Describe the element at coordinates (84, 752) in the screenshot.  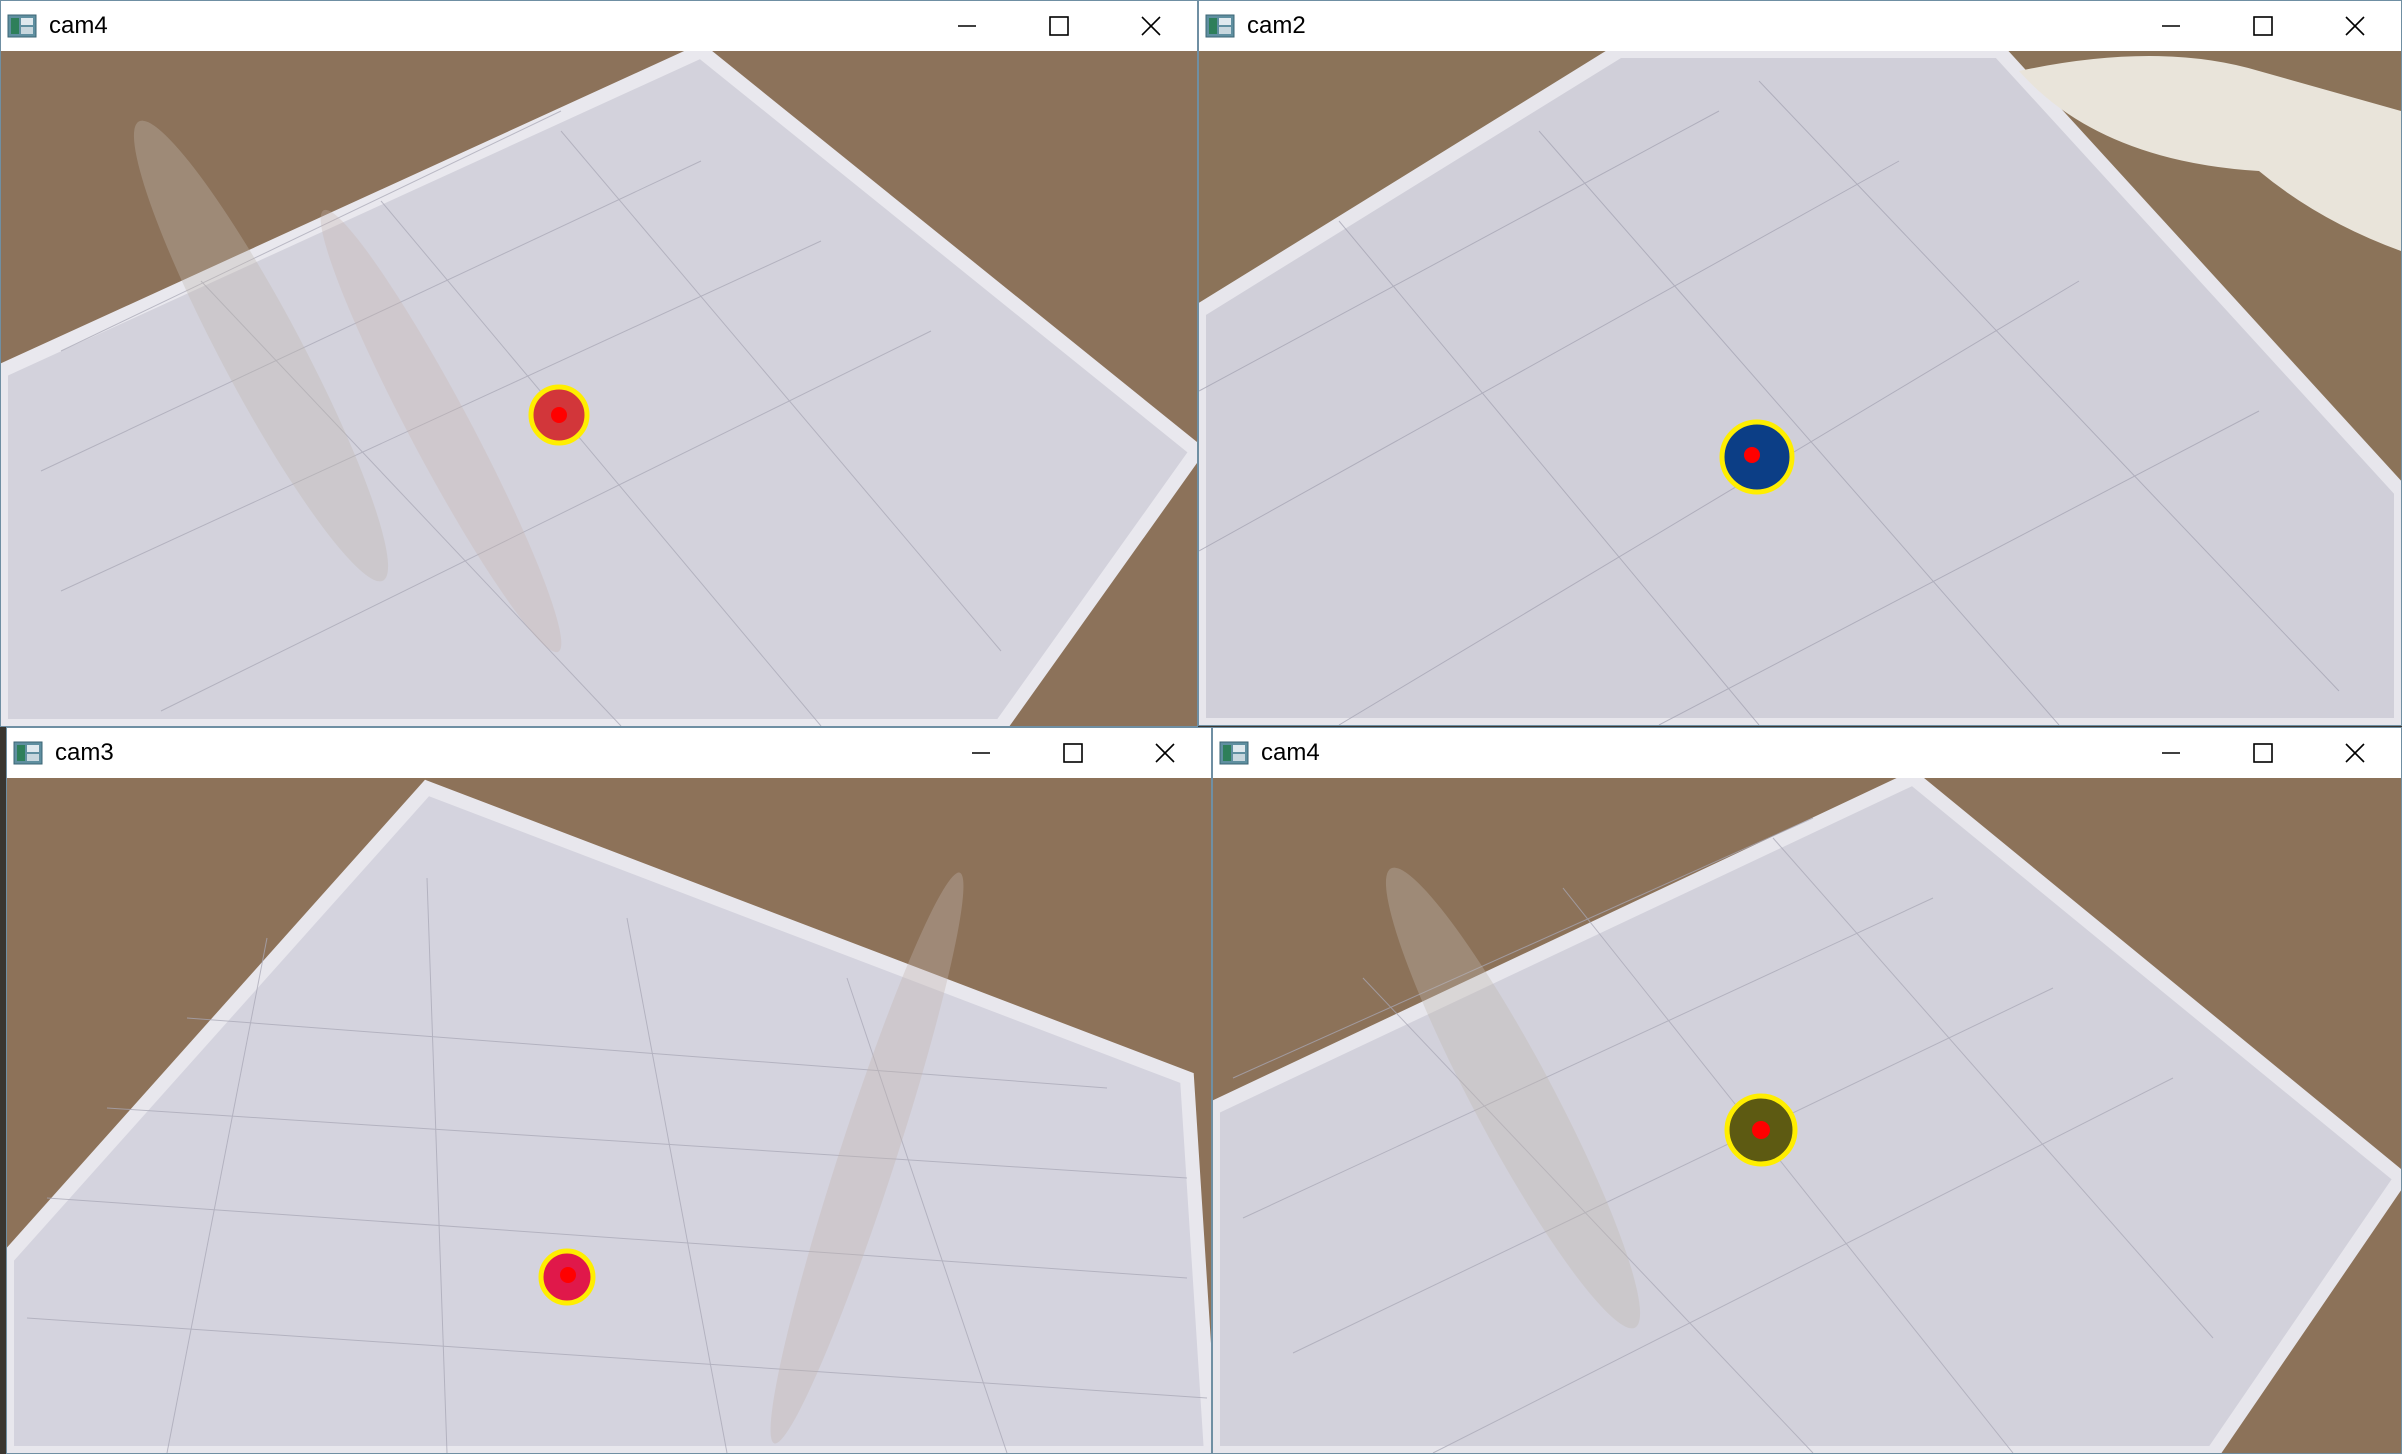
I see `window-title: cam3` at that location.